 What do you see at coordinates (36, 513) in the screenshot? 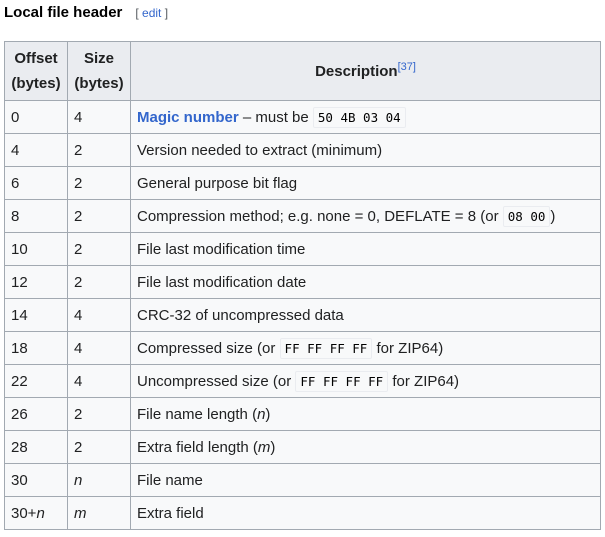
I see `offset-cell: 30+n` at bounding box center [36, 513].